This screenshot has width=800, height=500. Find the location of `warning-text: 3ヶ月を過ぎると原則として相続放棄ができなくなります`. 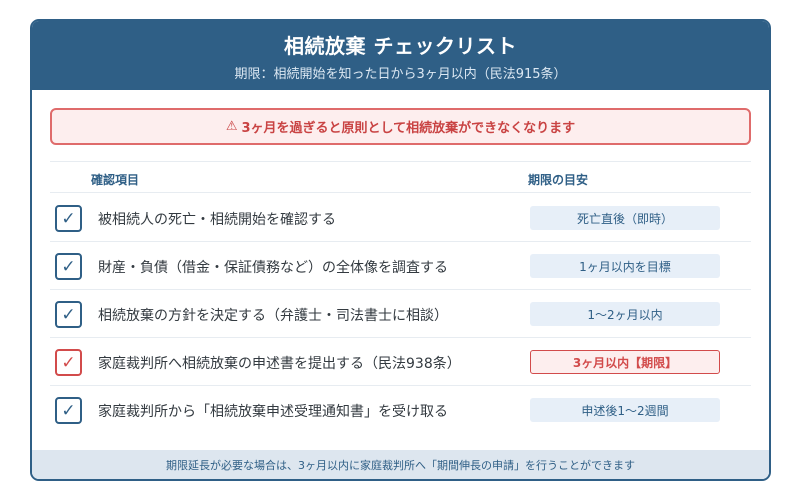

warning-text: 3ヶ月を過ぎると原則として相続放棄ができなくなります is located at coordinates (408, 128).